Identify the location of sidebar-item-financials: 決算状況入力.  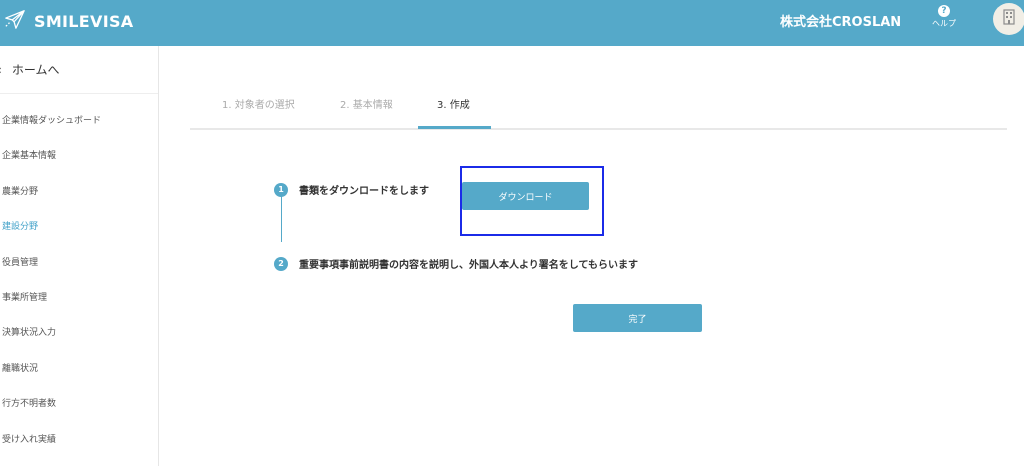
(79, 333).